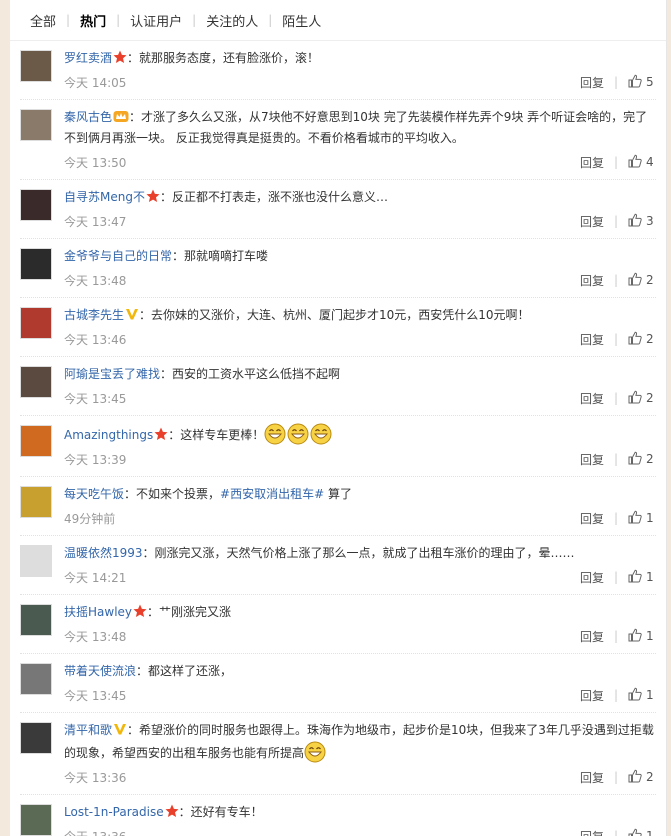 This screenshot has height=836, width=671. Describe the element at coordinates (338, 624) in the screenshot. I see `comment-item: 扶摇Hawley ：艹刚涨完又涨 今天 13:48 回复 | 1` at that location.